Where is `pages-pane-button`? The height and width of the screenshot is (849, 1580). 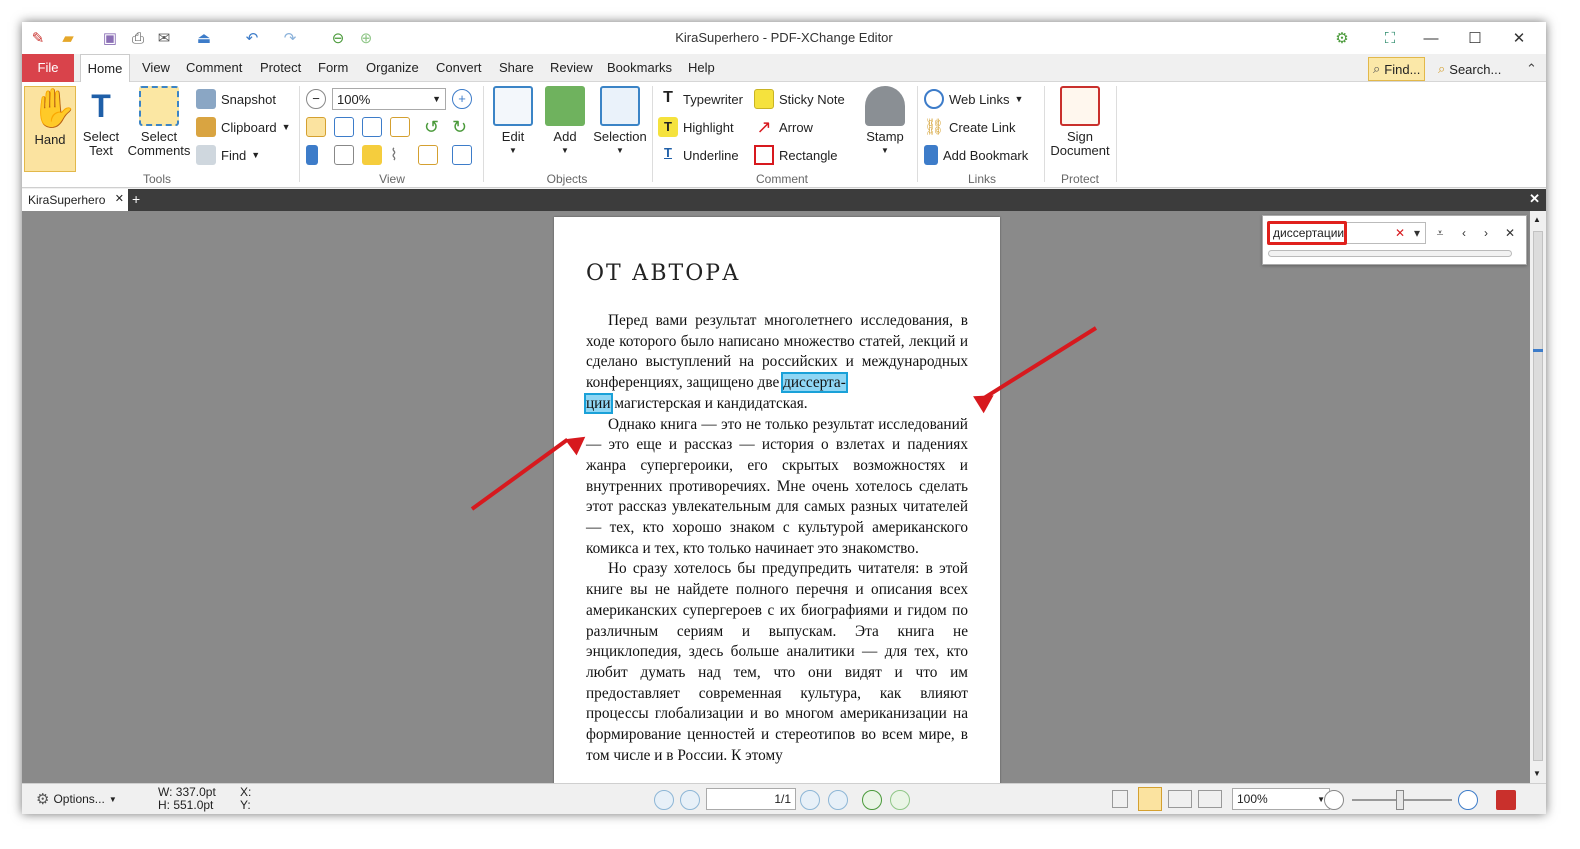
pages-pane-button is located at coordinates (344, 155).